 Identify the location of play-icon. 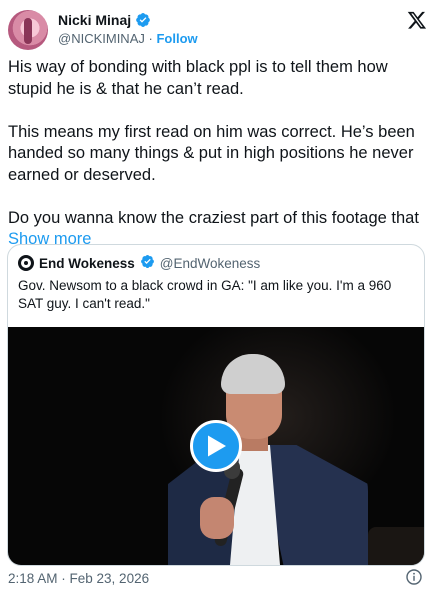
(216, 446).